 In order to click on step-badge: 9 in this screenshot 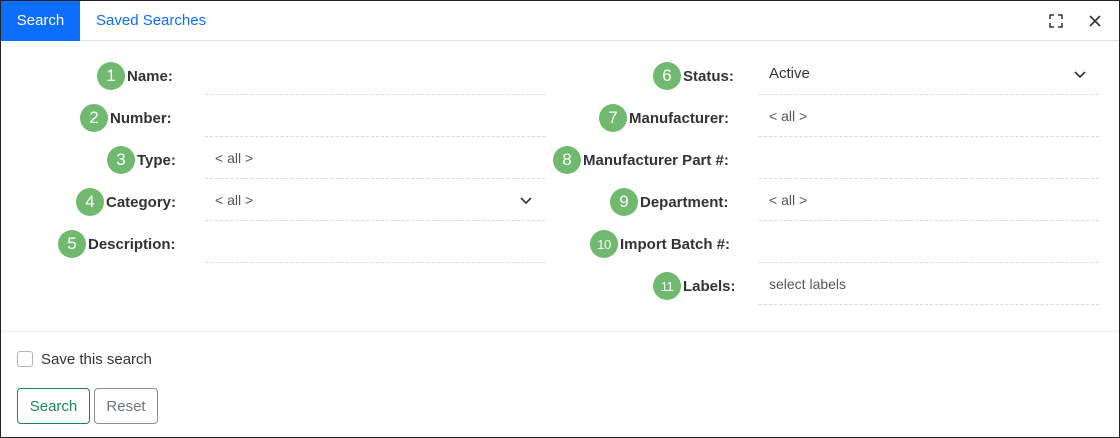, I will do `click(624, 202)`.